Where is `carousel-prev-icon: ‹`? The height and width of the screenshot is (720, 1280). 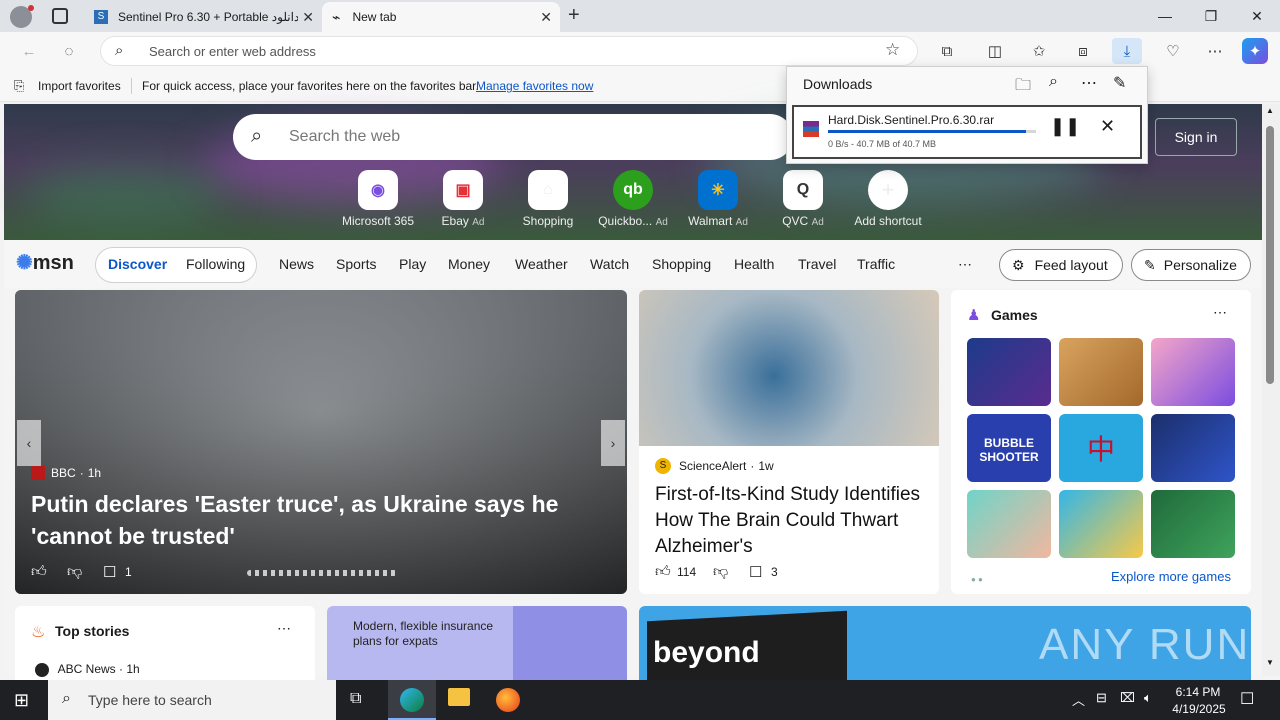
carousel-prev-icon: ‹ is located at coordinates (29, 443).